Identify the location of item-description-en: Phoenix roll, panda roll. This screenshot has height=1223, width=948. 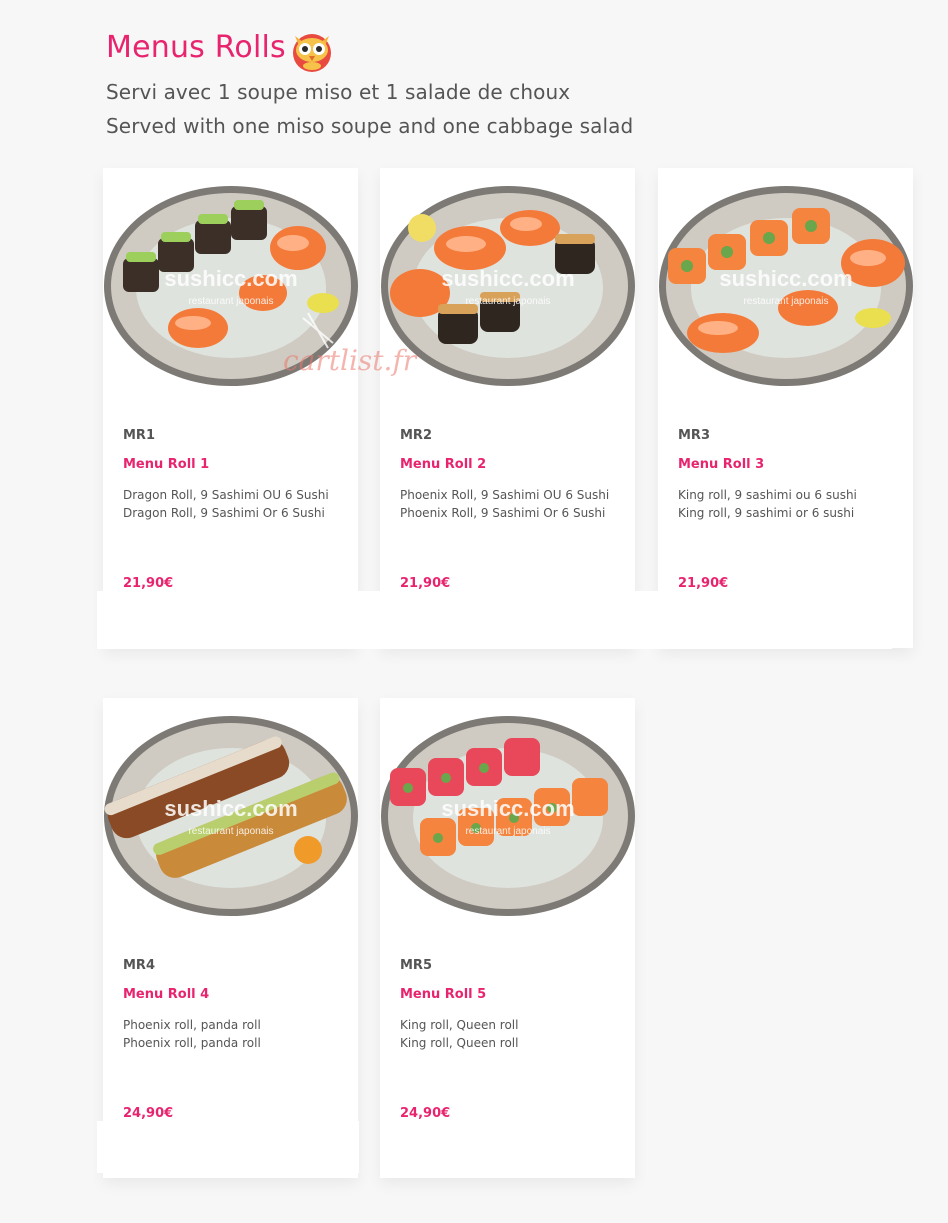
(192, 1043).